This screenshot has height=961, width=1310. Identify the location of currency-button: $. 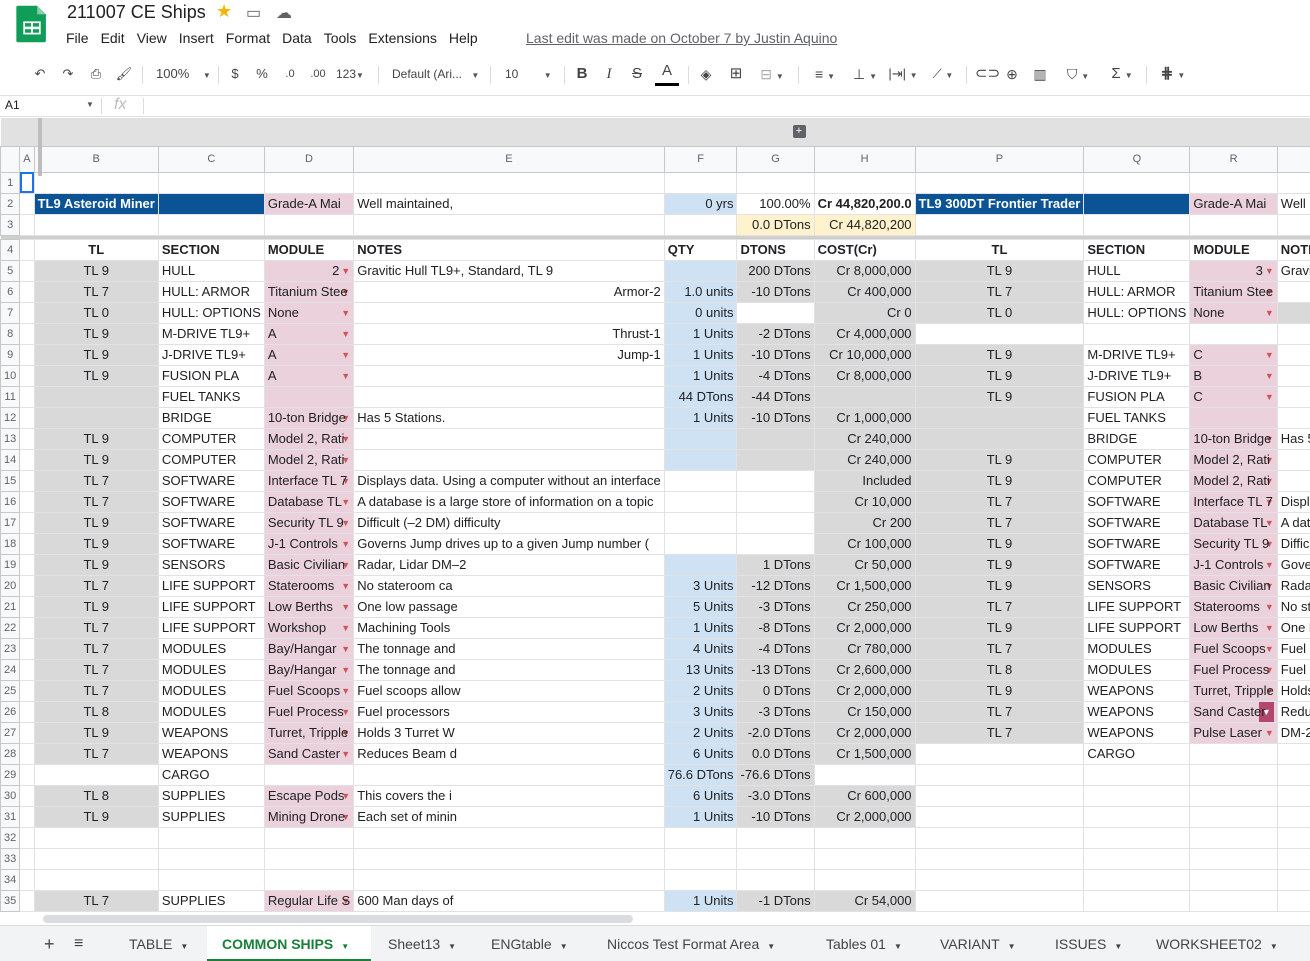
(235, 74).